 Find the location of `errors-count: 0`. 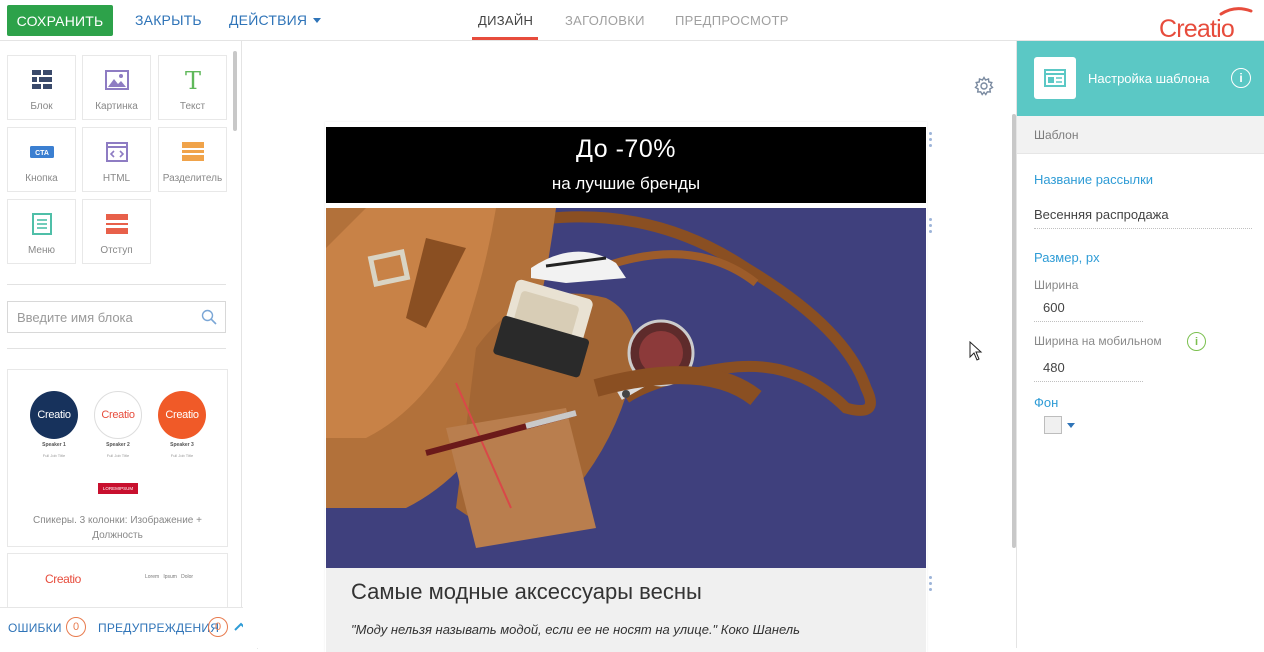

errors-count: 0 is located at coordinates (76, 627).